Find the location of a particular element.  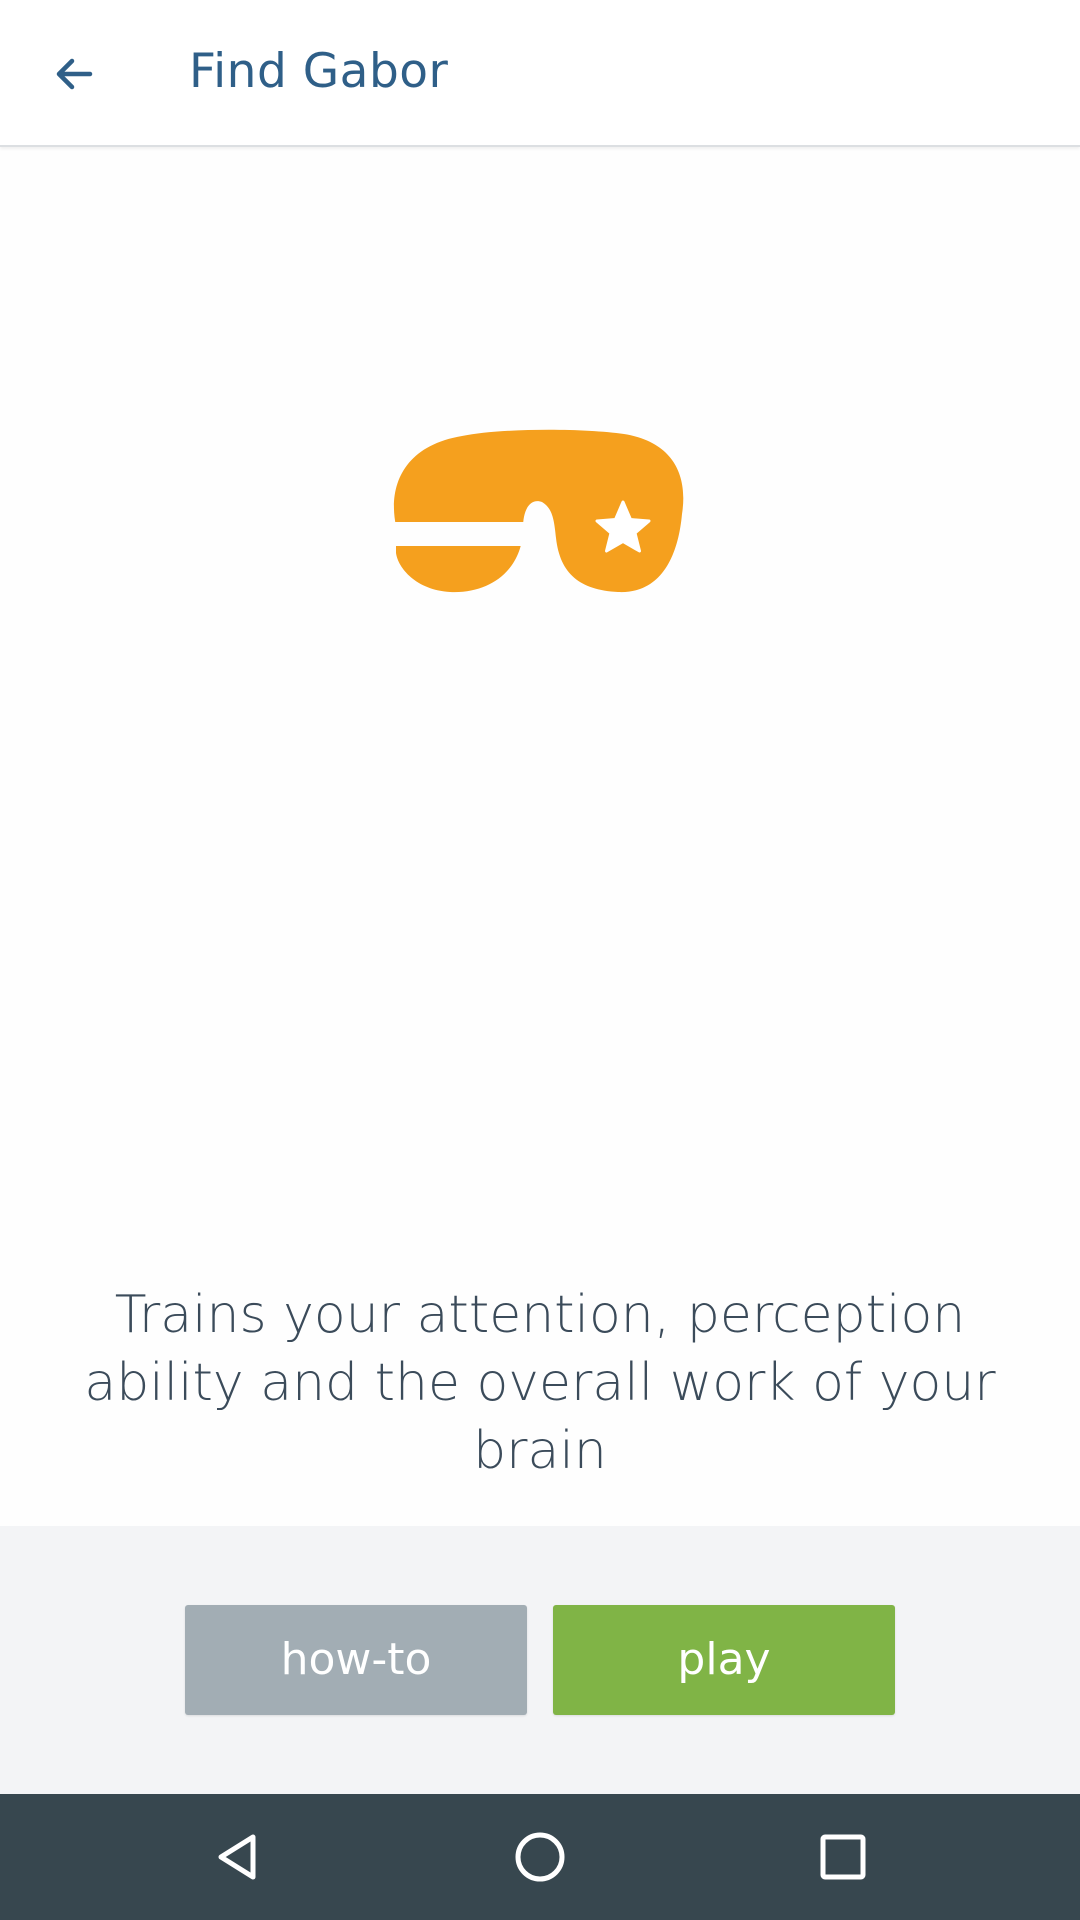

arrow-left-icon is located at coordinates (74, 74).